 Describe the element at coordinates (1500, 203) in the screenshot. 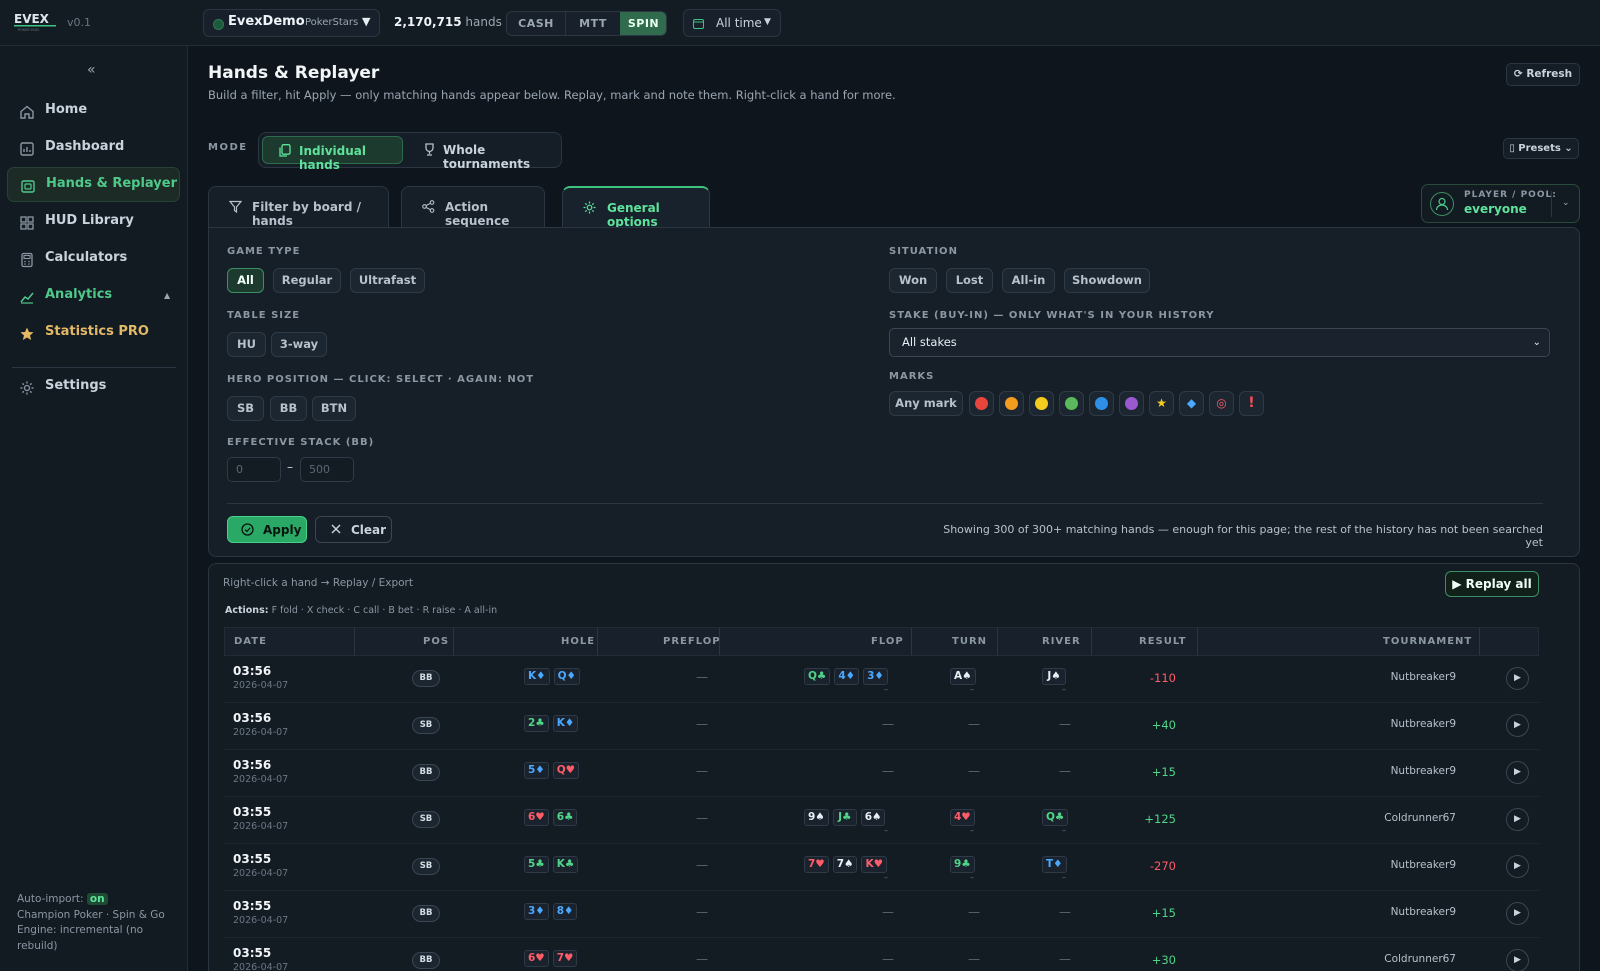

I see `player-pool-select: PLAYER / POOL: everyone ⌄` at that location.